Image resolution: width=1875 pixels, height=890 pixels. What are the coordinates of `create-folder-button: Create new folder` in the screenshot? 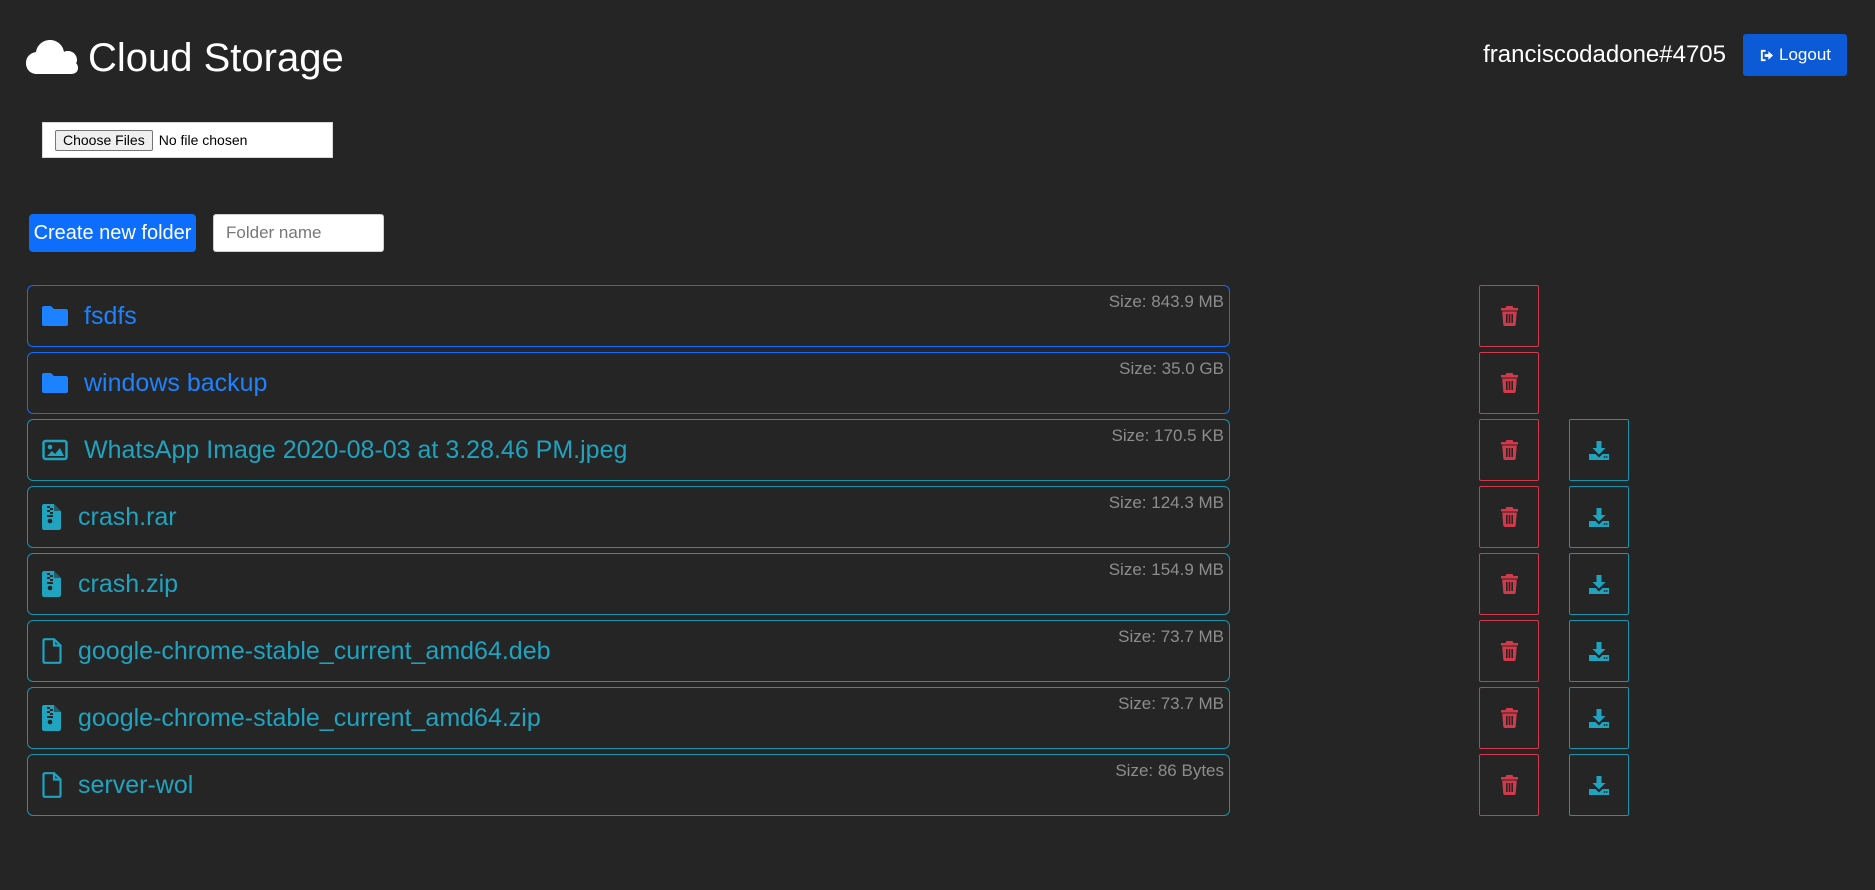 It's located at (112, 233).